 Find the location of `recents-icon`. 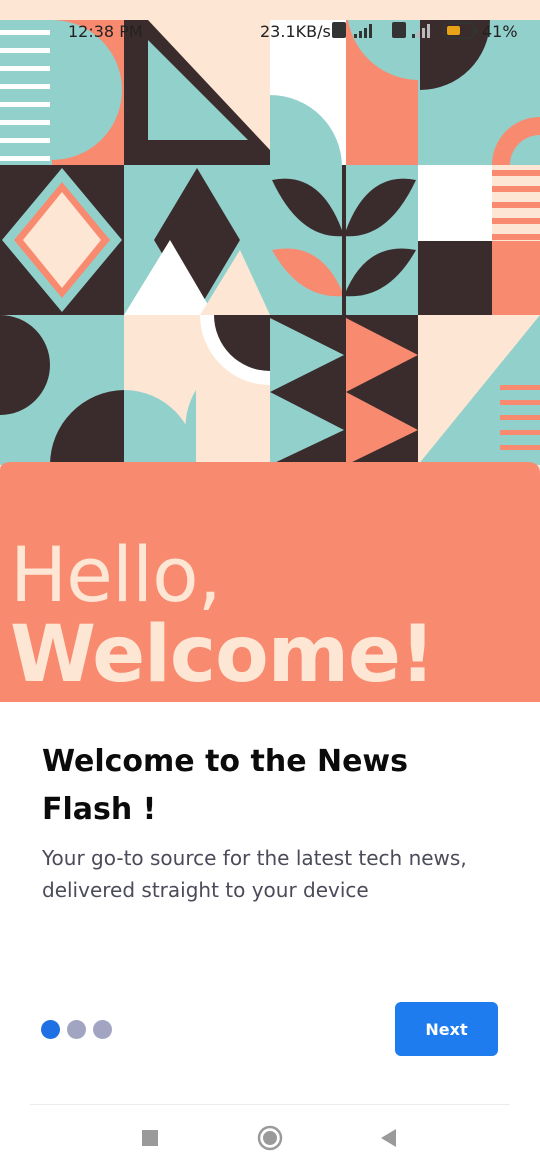

recents-icon is located at coordinates (150, 1138).